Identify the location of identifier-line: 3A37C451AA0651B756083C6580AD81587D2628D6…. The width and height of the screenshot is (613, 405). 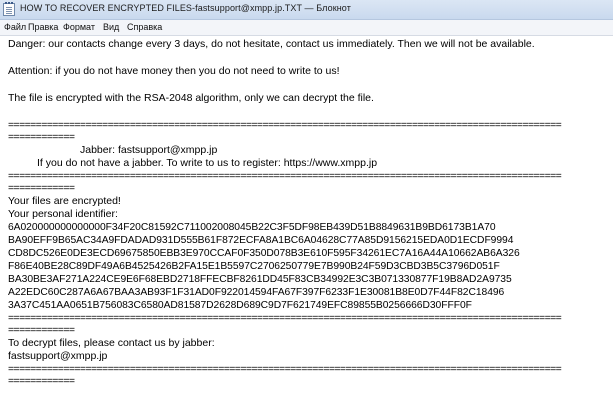
(240, 305).